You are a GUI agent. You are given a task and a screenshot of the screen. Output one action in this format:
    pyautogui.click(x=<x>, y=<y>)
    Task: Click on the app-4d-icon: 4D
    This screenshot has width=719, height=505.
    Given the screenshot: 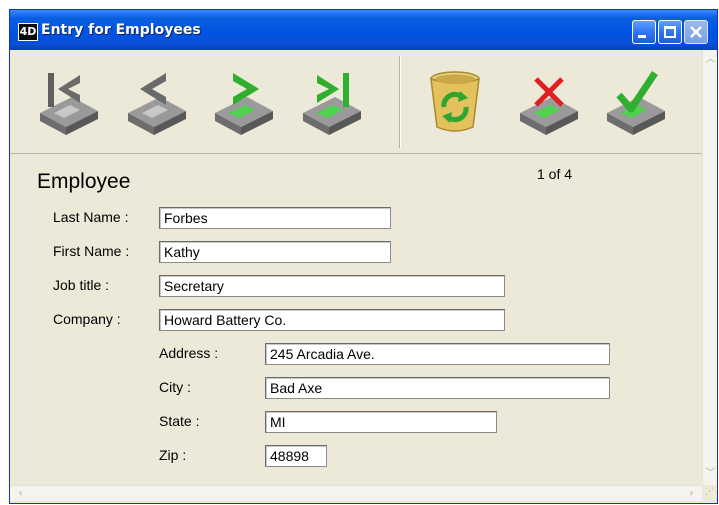 What is the action you would take?
    pyautogui.click(x=28, y=32)
    